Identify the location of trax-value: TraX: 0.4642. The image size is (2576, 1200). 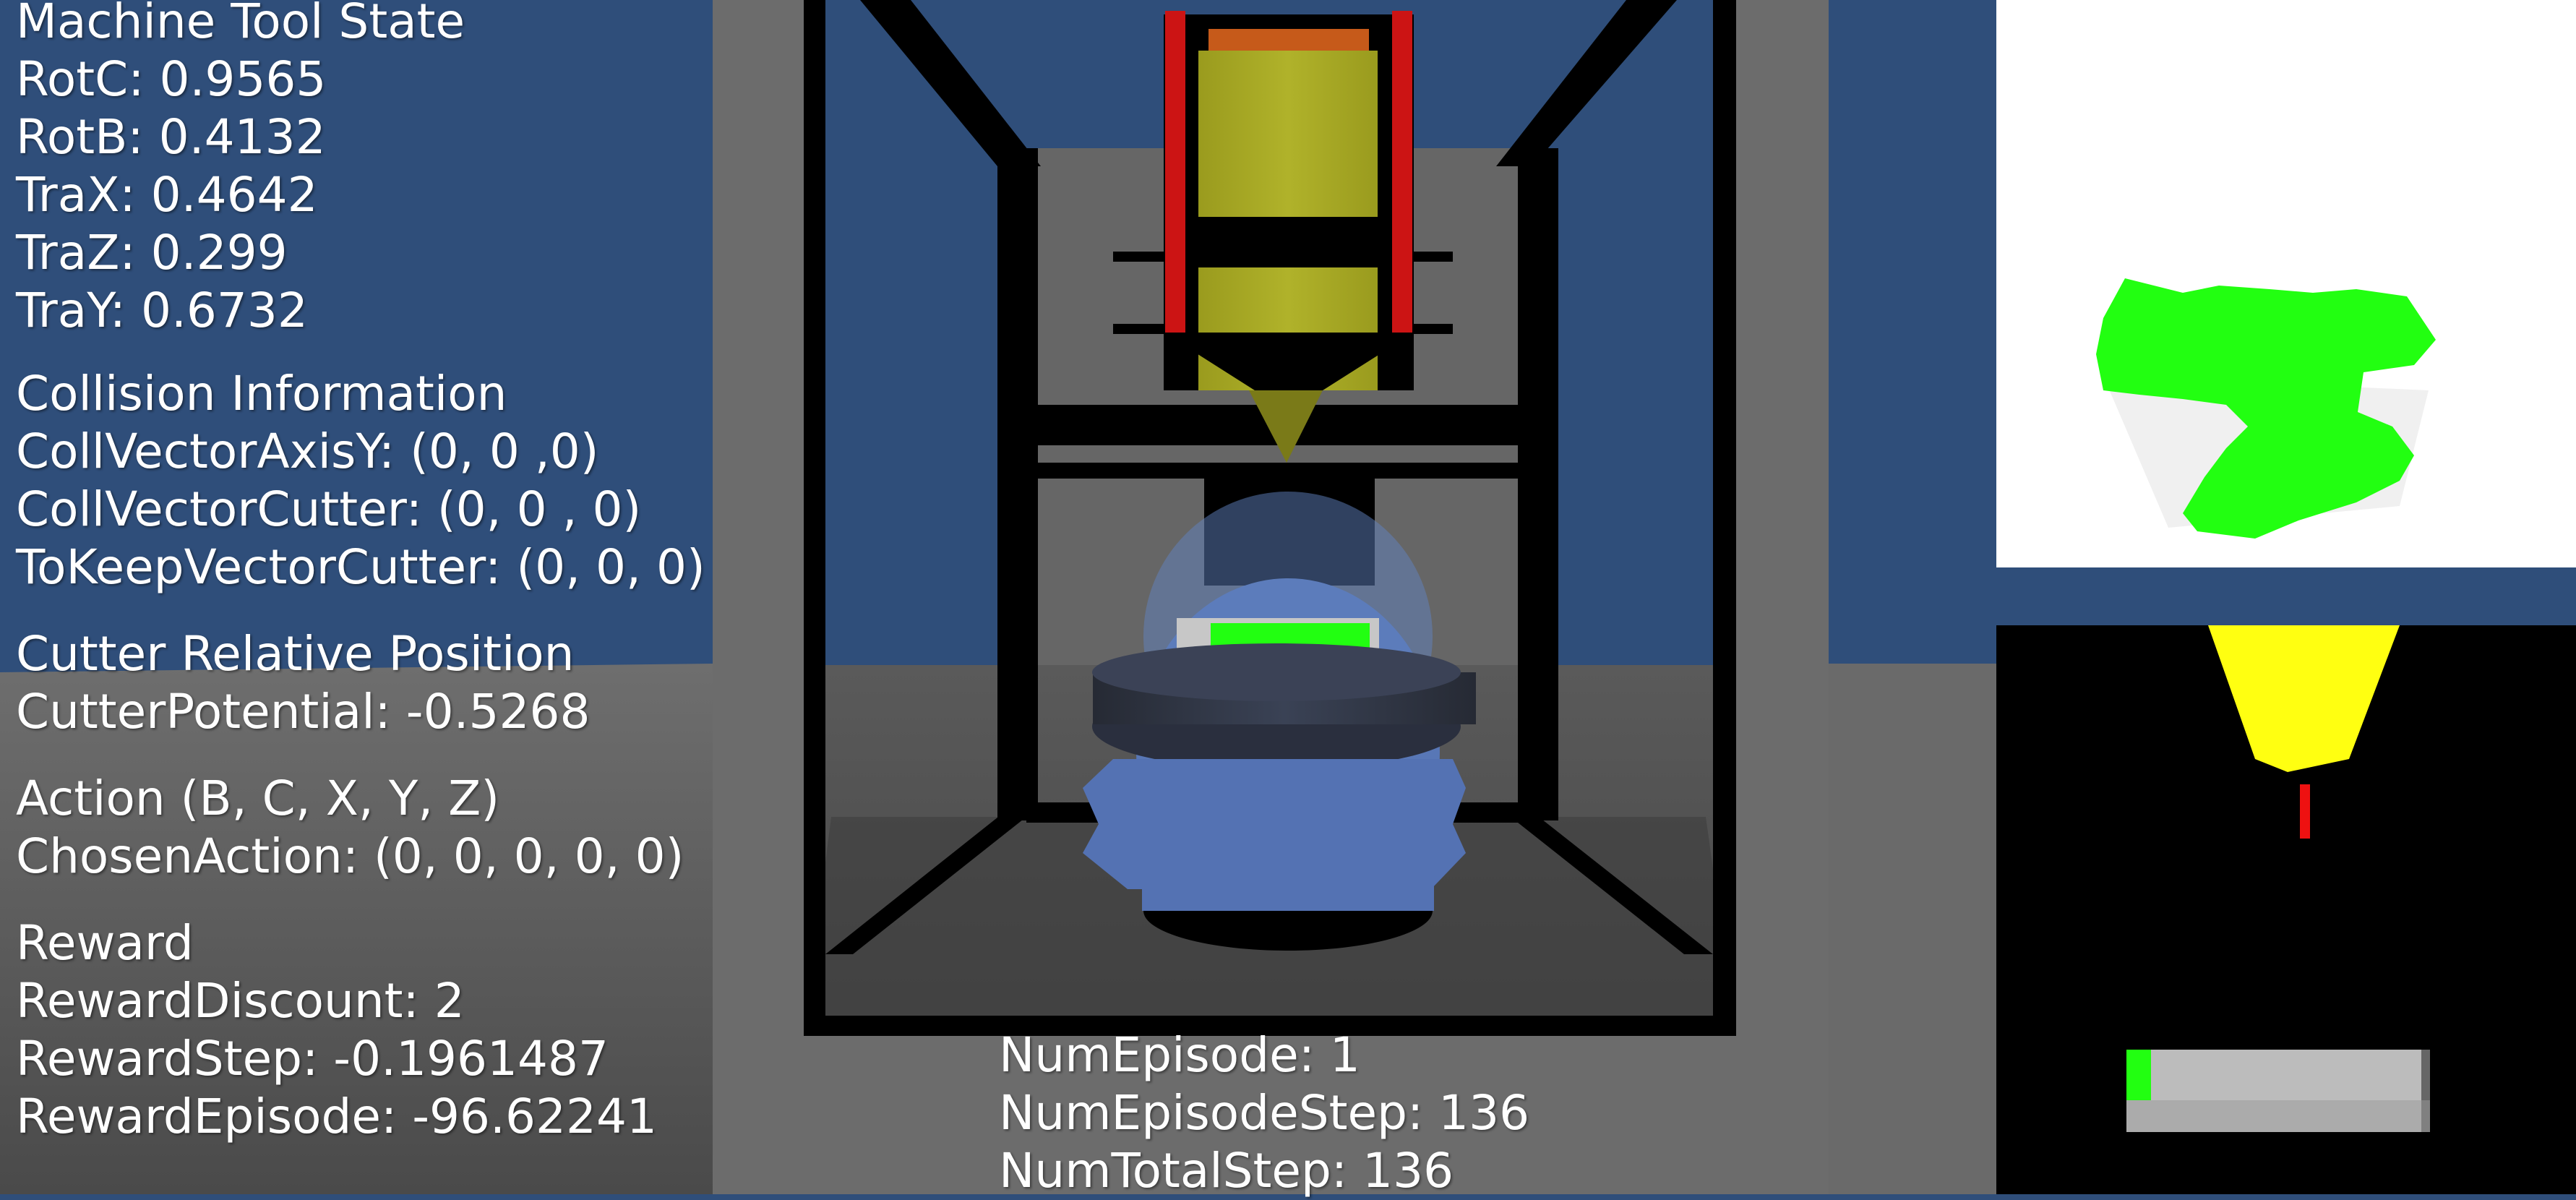
(167, 195).